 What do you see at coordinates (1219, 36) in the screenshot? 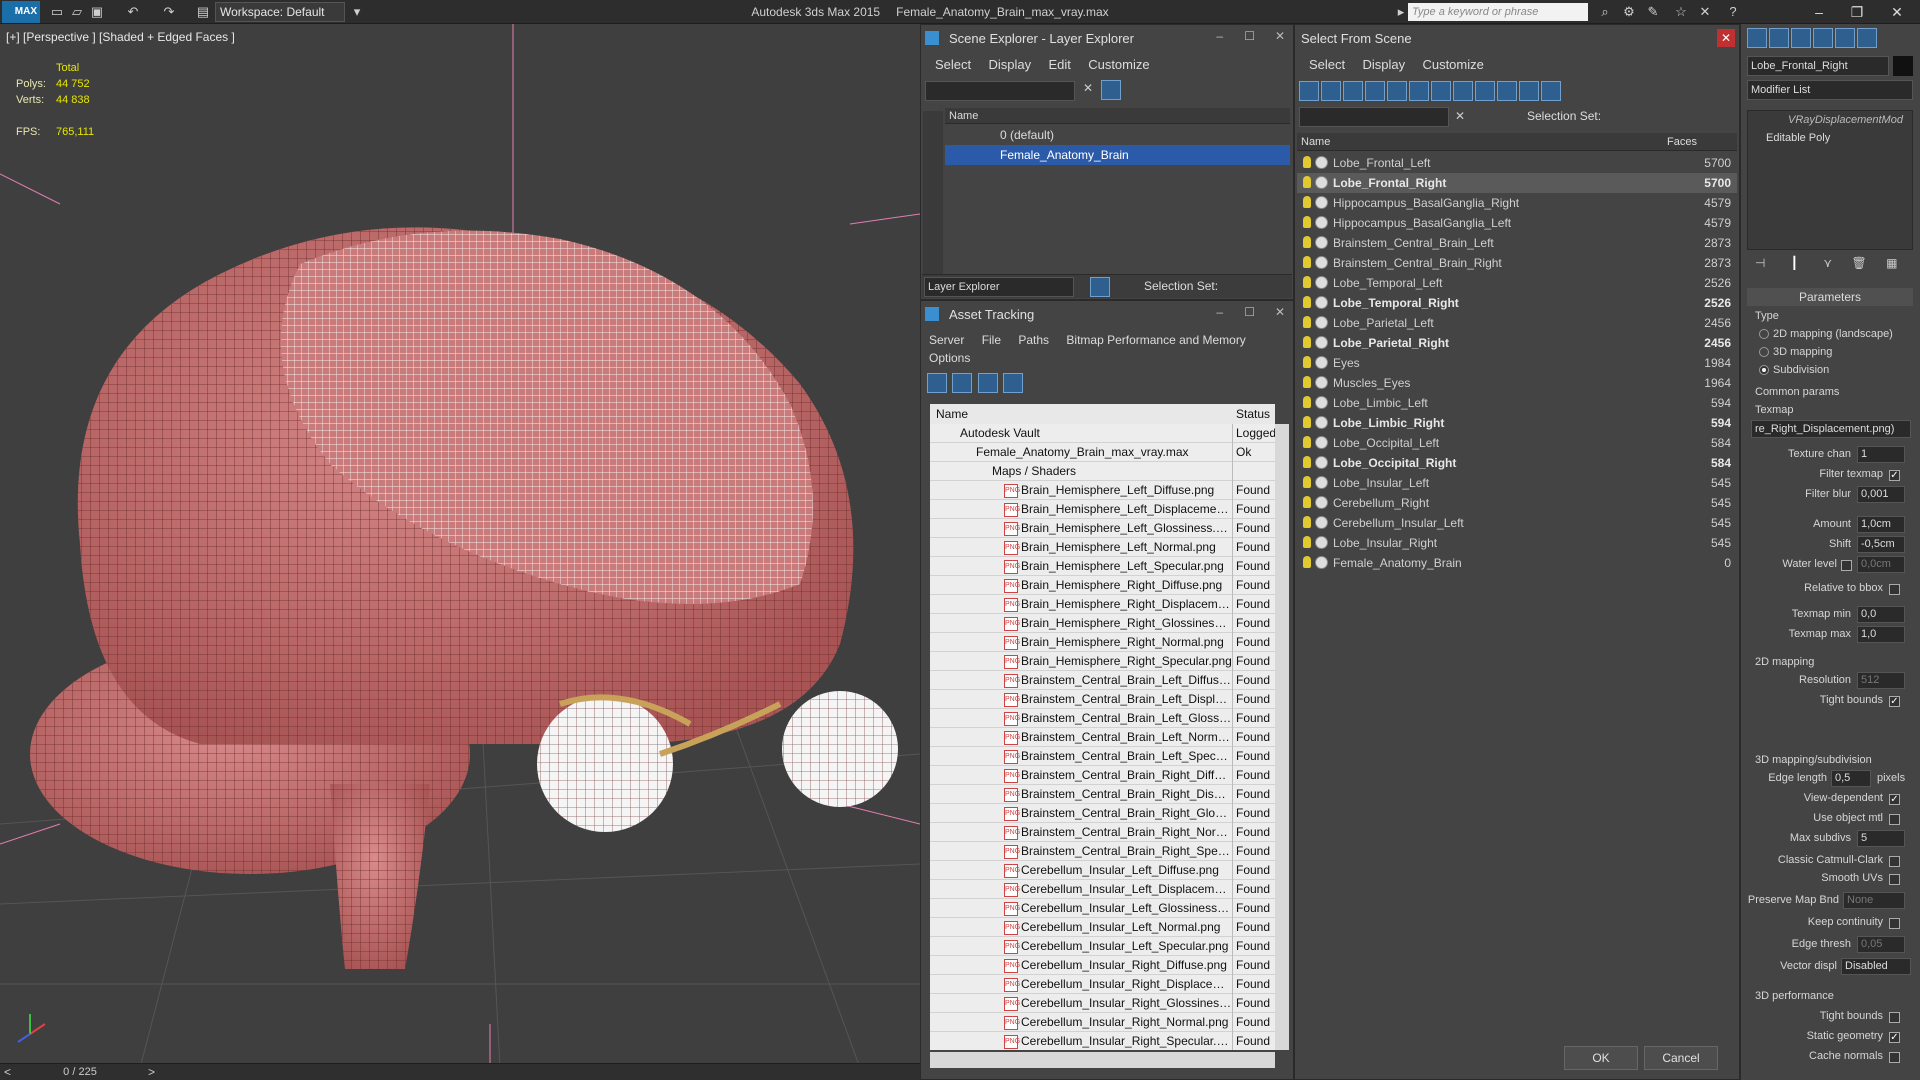
I see `scene-explorer-minimize-icon: –` at bounding box center [1219, 36].